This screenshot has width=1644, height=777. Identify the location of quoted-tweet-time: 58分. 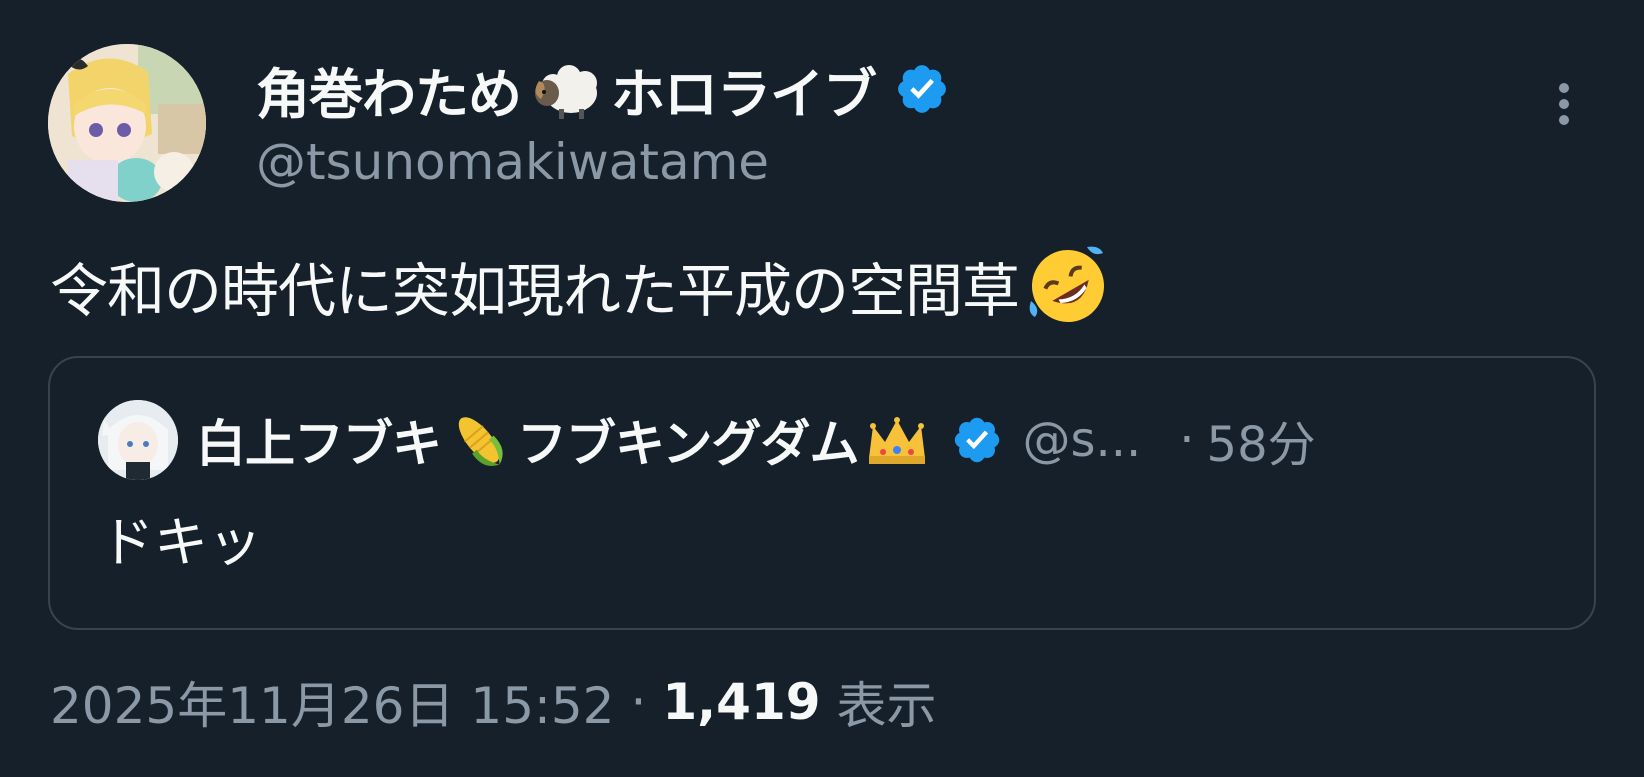
(1261, 440).